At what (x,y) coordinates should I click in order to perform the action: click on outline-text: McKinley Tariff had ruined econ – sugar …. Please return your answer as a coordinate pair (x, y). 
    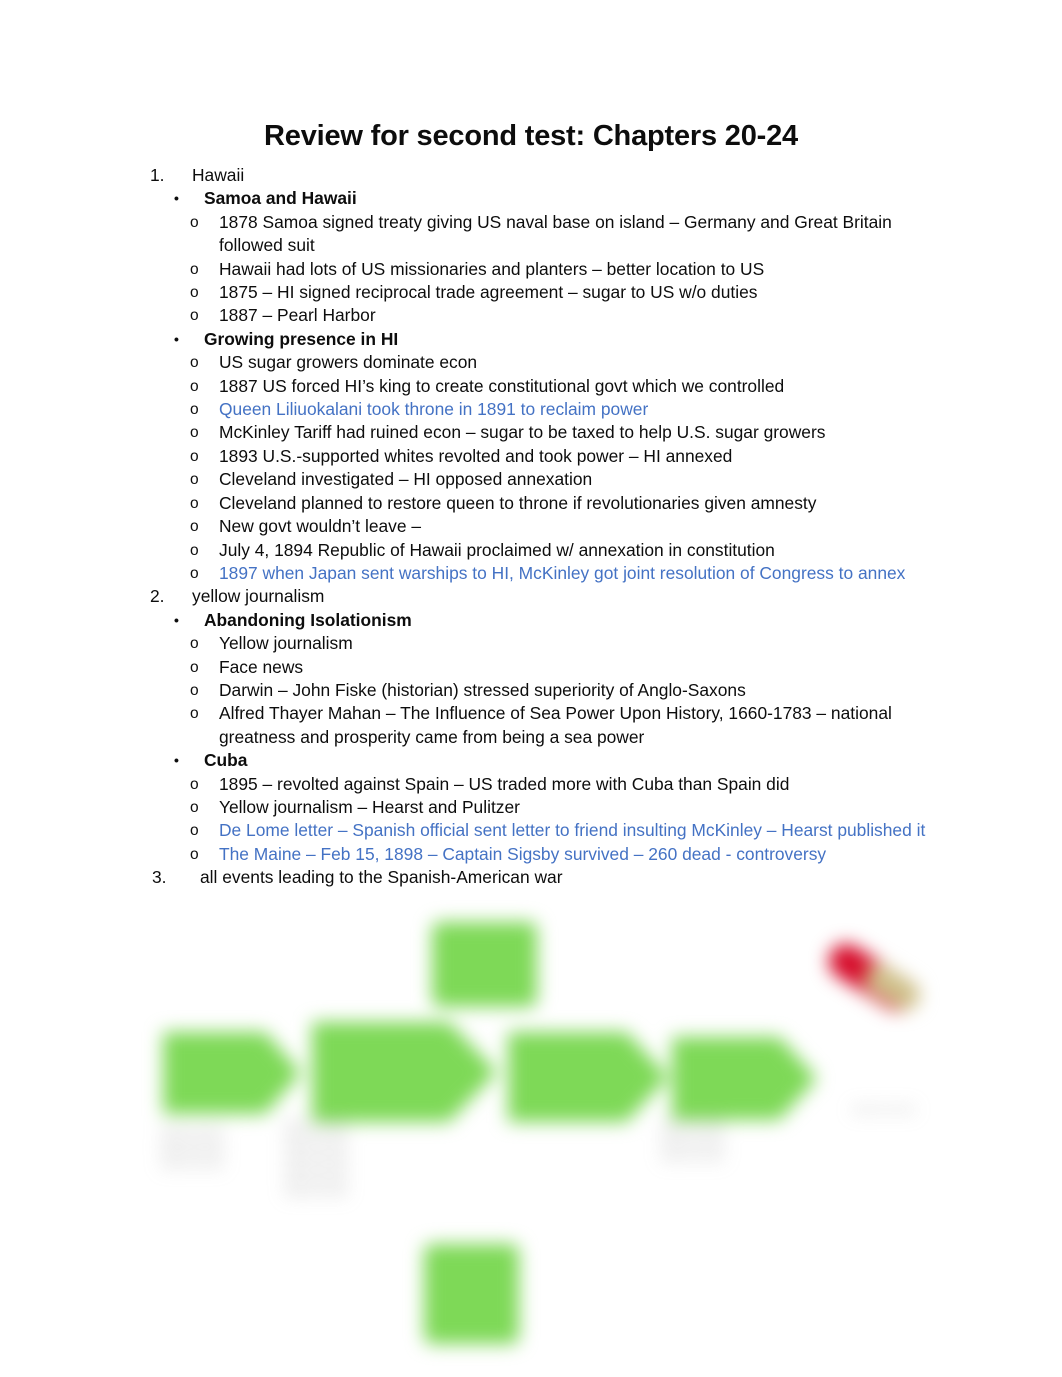
    Looking at the image, I should click on (522, 432).